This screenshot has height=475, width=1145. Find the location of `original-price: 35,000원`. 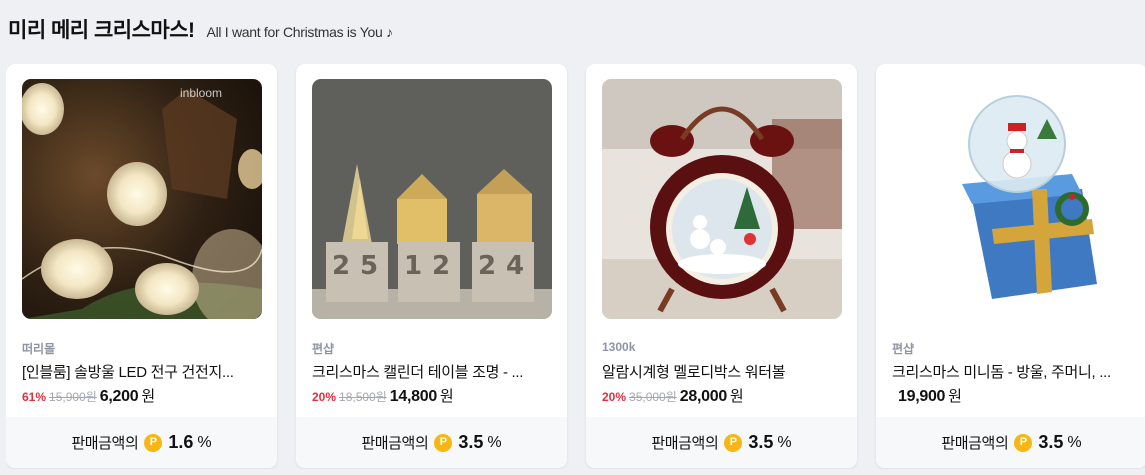

original-price: 35,000원 is located at coordinates (653, 397).